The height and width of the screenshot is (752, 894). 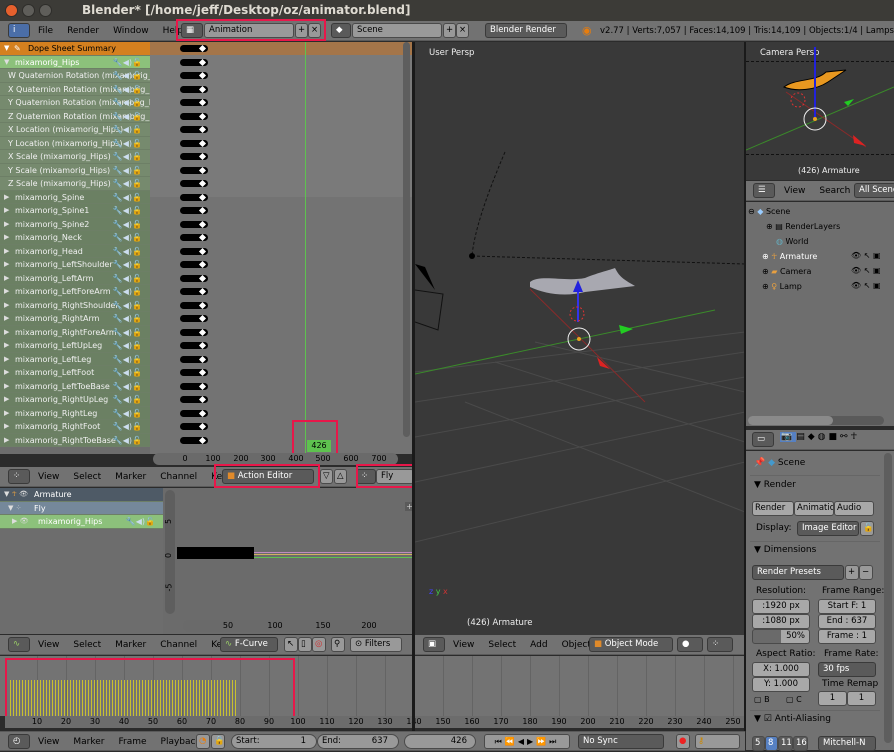 What do you see at coordinates (314, 30) in the screenshot?
I see `remove-screen-button: ×` at bounding box center [314, 30].